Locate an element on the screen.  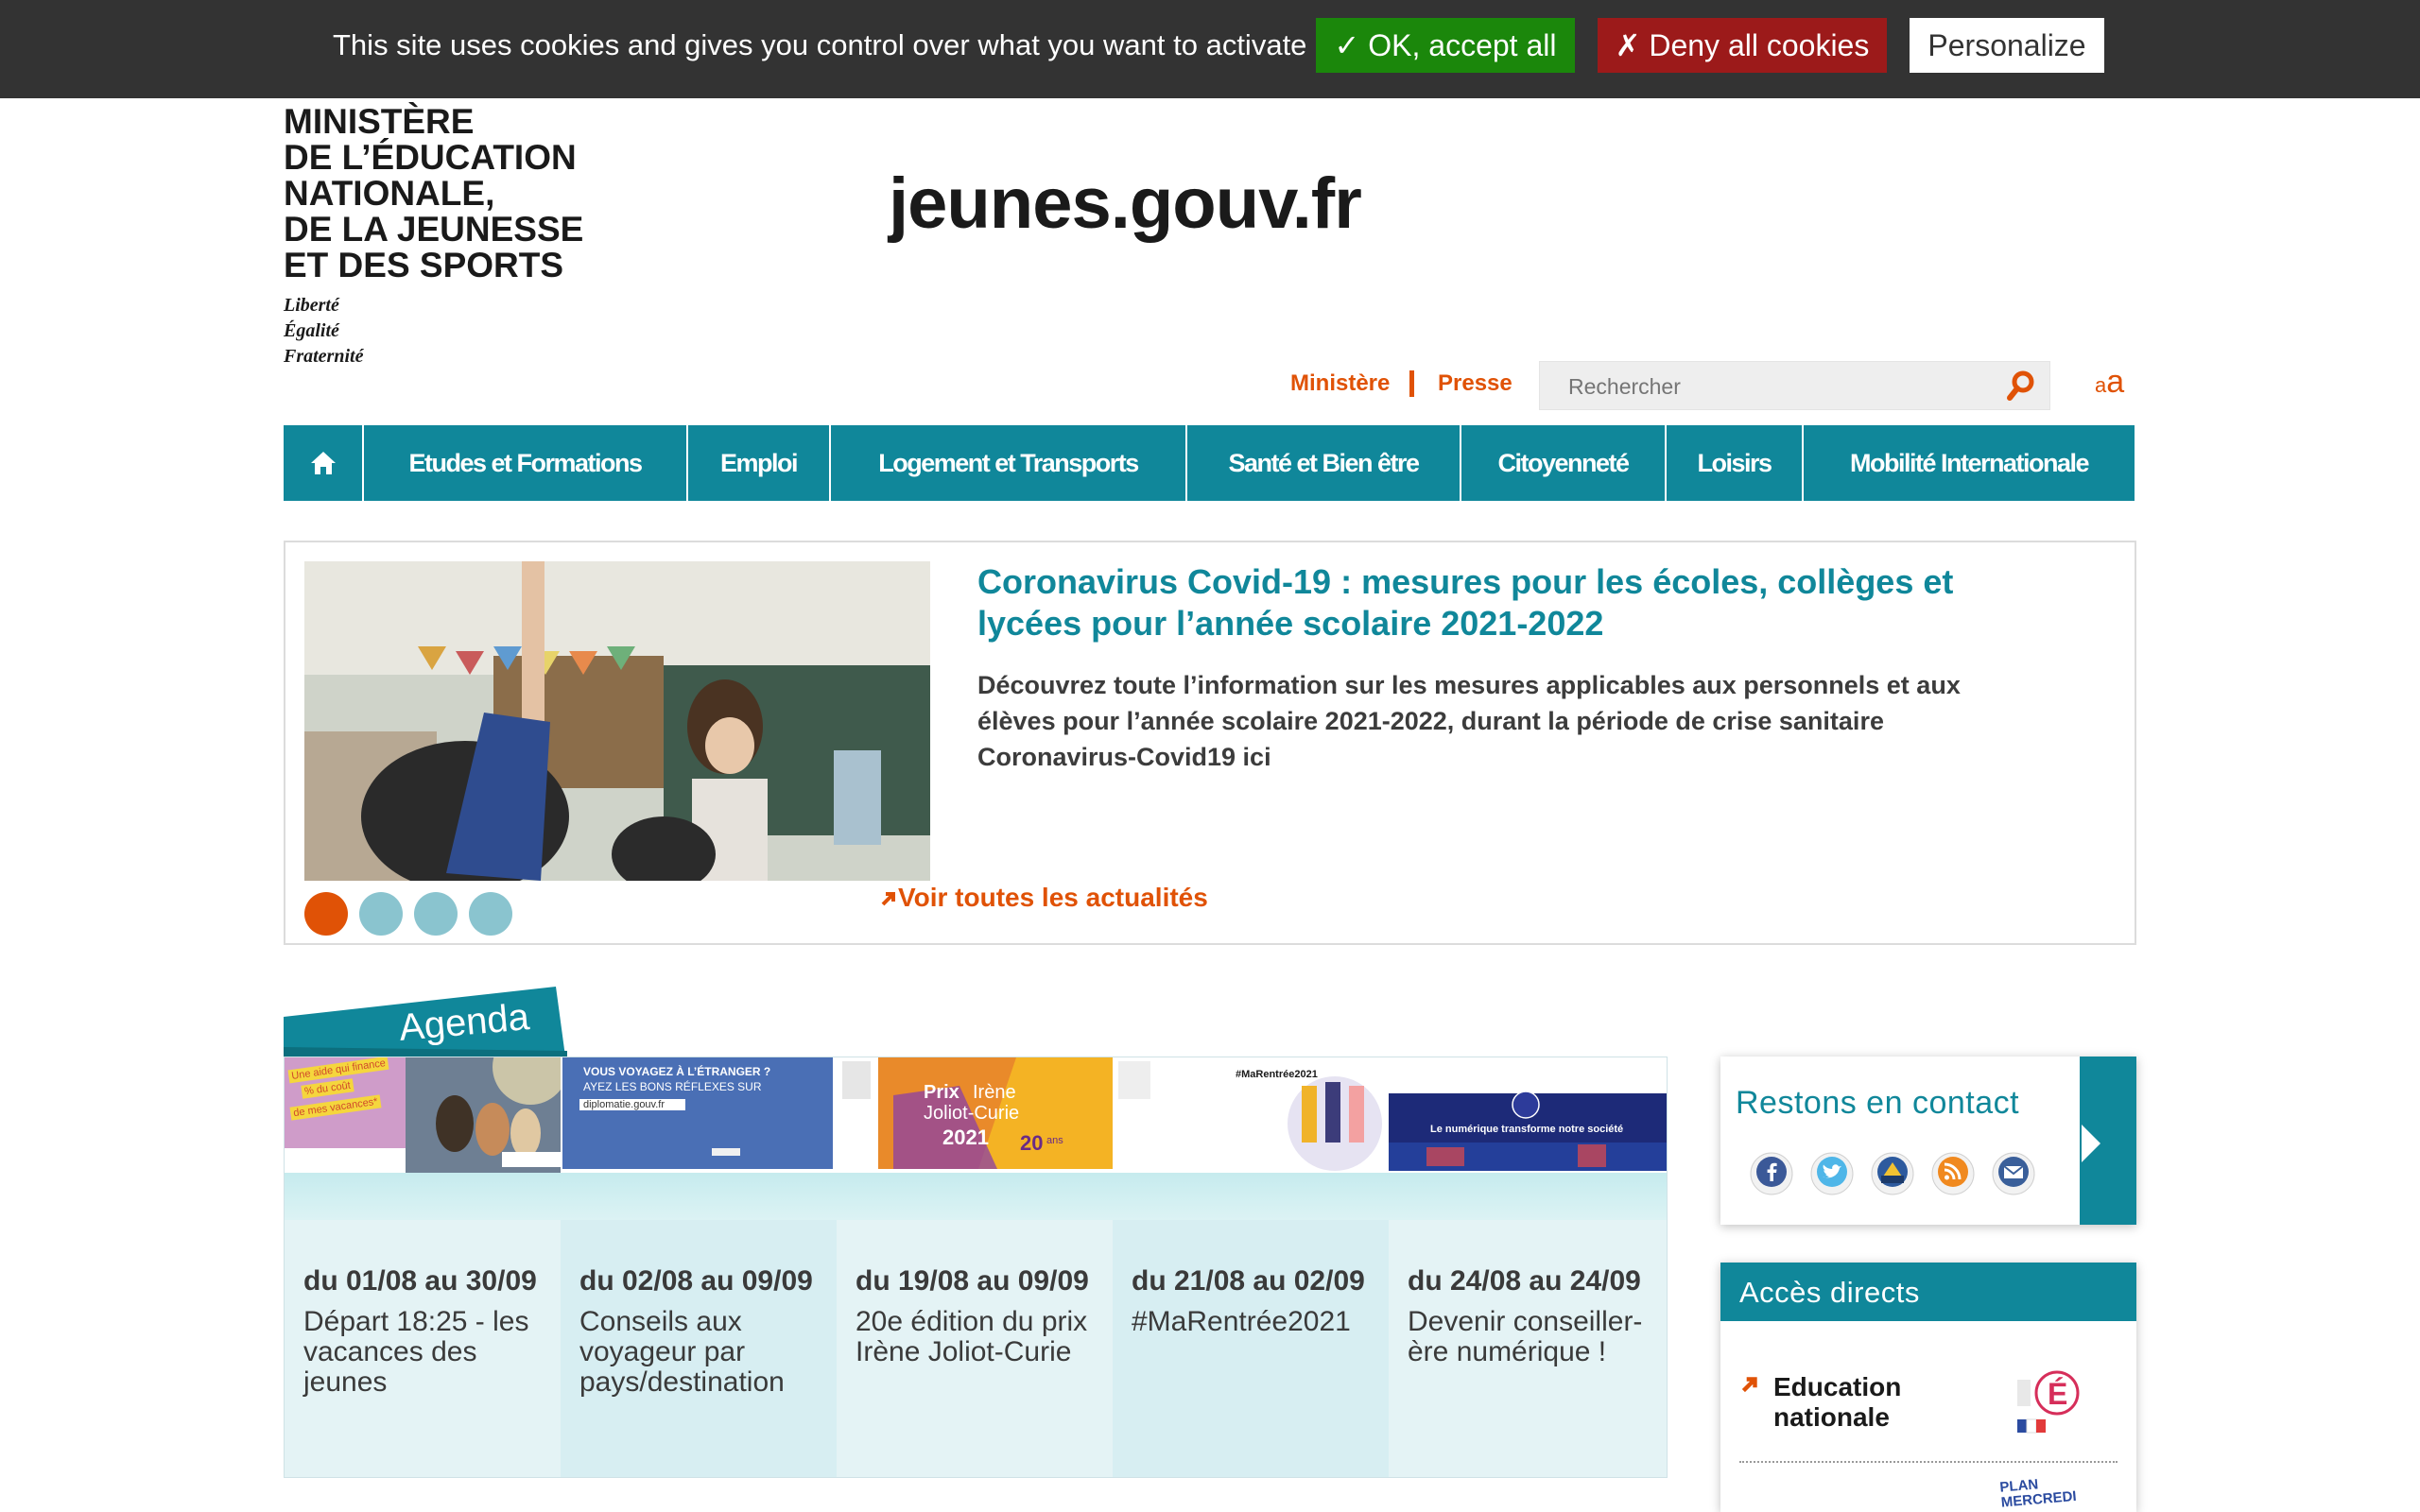
font-small-glyph: a is located at coordinates (2101, 385).